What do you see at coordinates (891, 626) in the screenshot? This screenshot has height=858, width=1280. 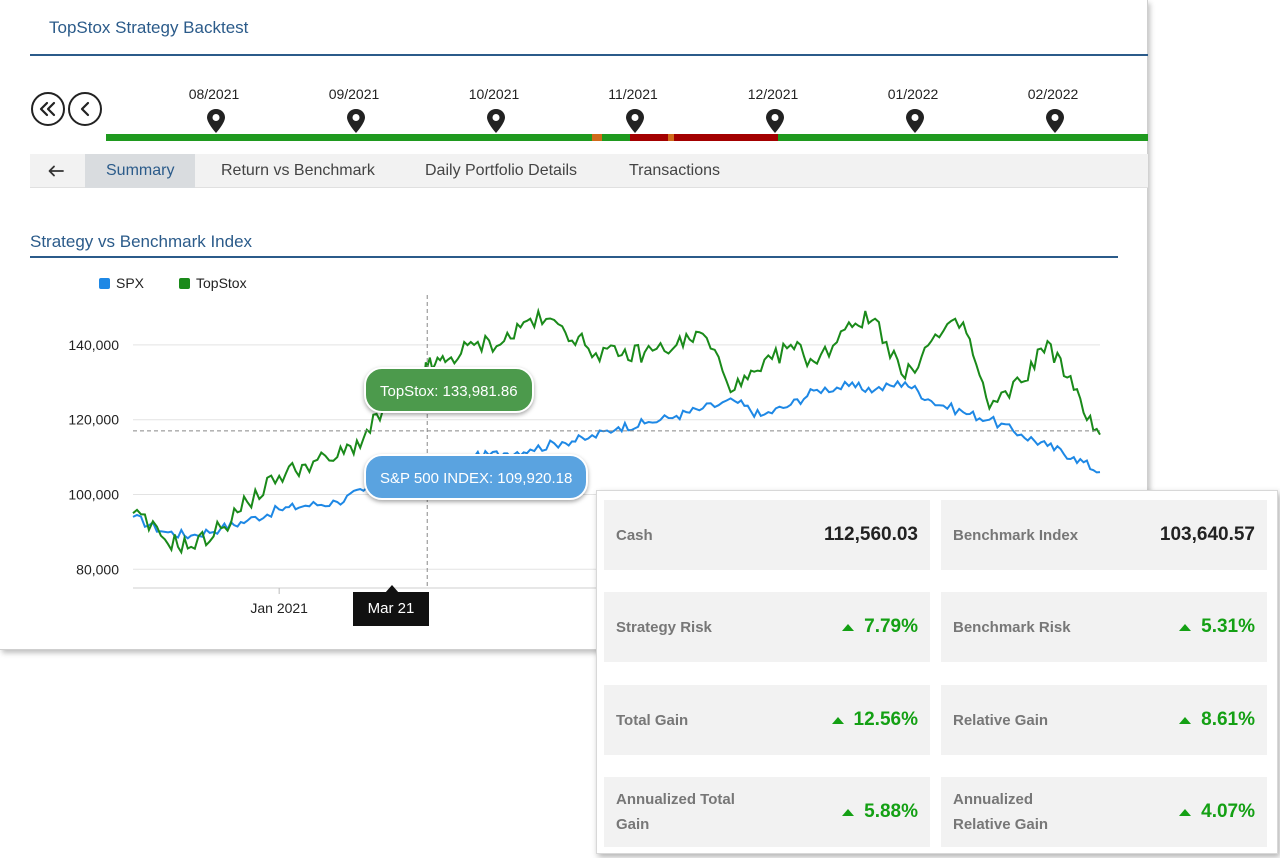 I see `stat-value-text: 7.79%` at bounding box center [891, 626].